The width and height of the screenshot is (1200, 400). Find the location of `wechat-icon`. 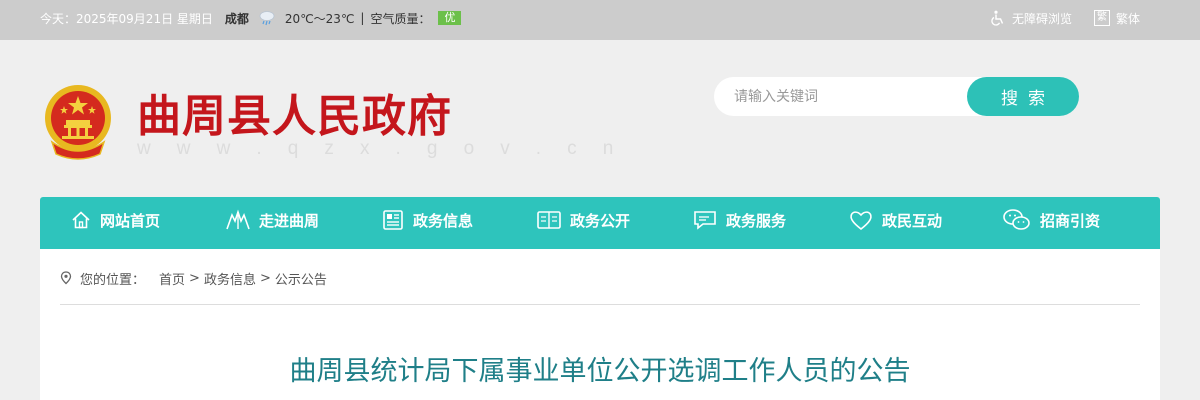

wechat-icon is located at coordinates (1016, 219).